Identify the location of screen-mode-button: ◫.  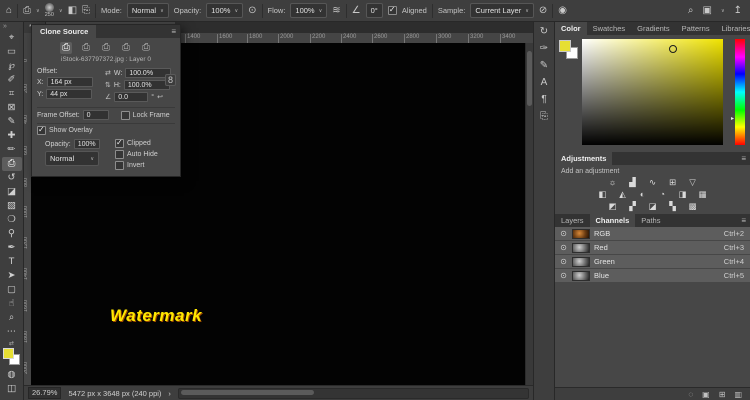
(12, 389).